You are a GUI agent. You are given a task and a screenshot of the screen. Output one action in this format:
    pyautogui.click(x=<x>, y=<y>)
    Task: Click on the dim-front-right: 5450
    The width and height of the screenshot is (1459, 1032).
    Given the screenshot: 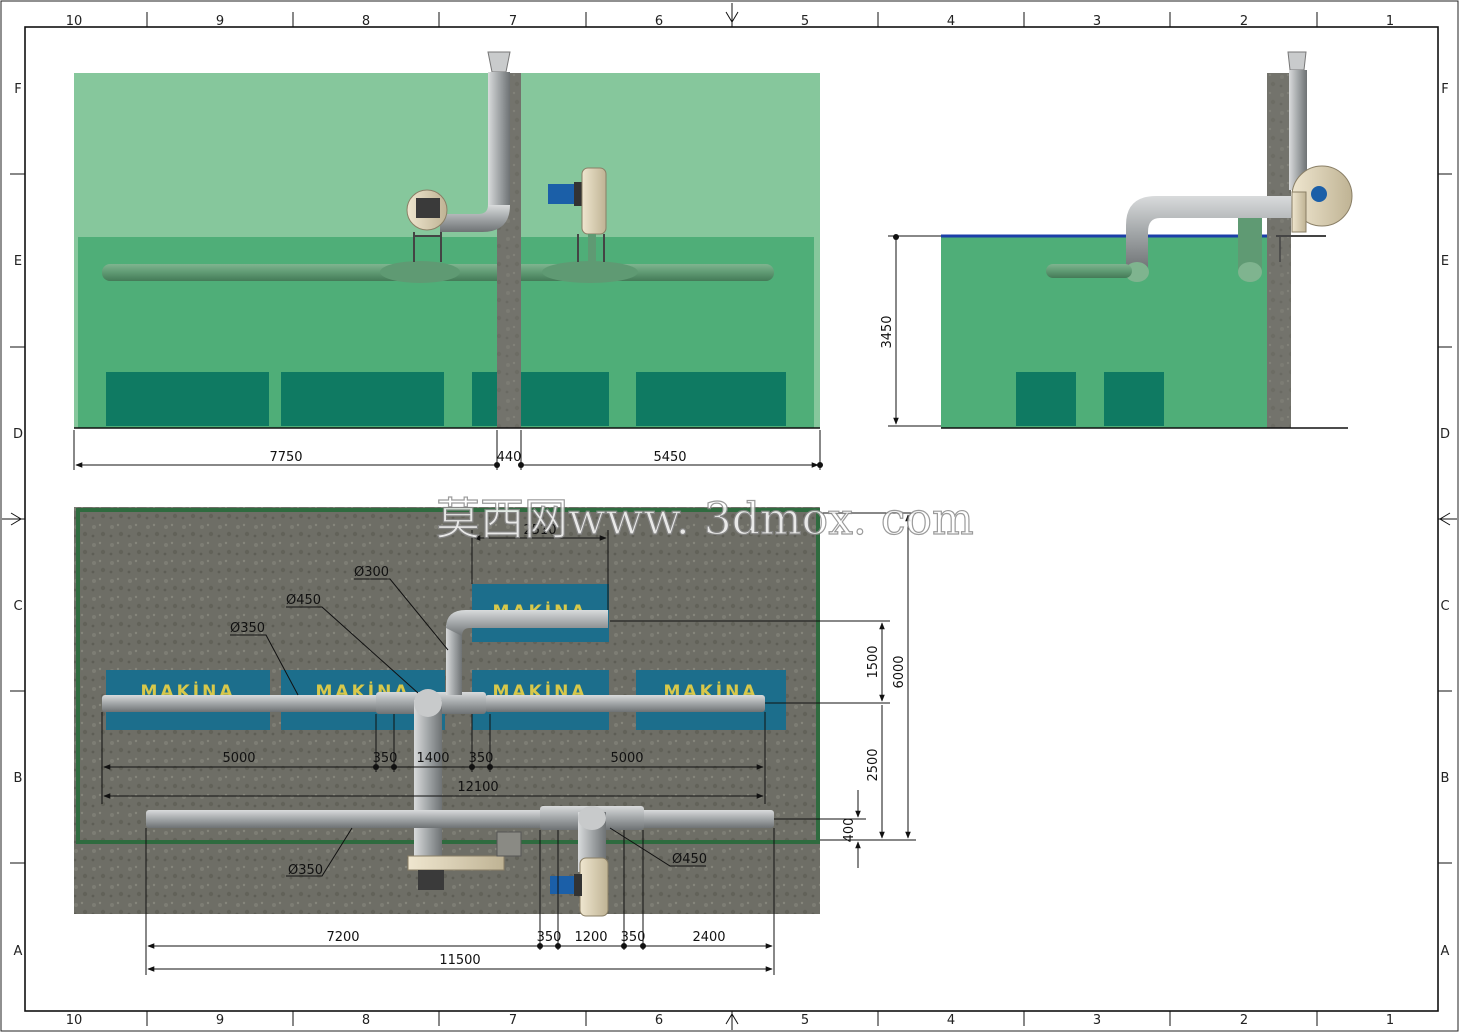 What is the action you would take?
    pyautogui.click(x=669, y=457)
    